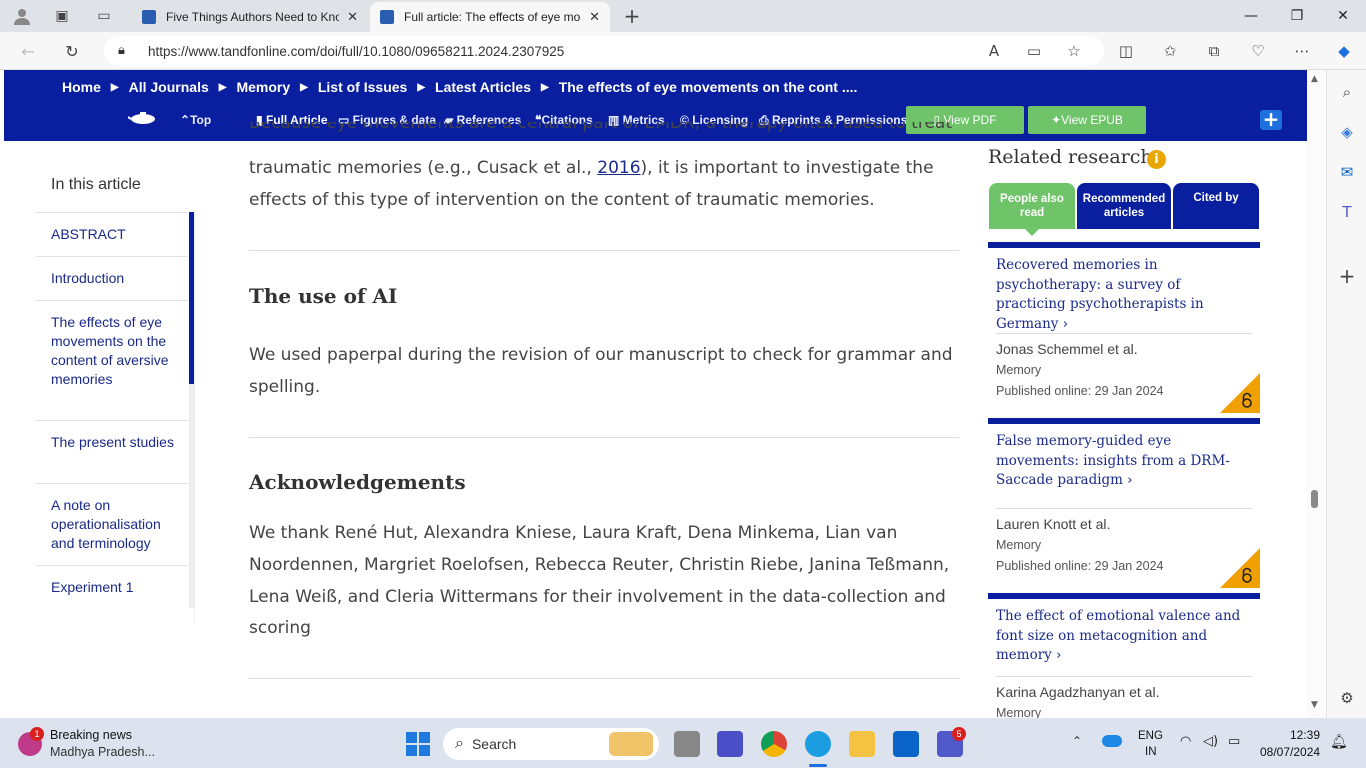 The width and height of the screenshot is (1366, 768). What do you see at coordinates (28, 51) in the screenshot?
I see `back-icon: ←` at bounding box center [28, 51].